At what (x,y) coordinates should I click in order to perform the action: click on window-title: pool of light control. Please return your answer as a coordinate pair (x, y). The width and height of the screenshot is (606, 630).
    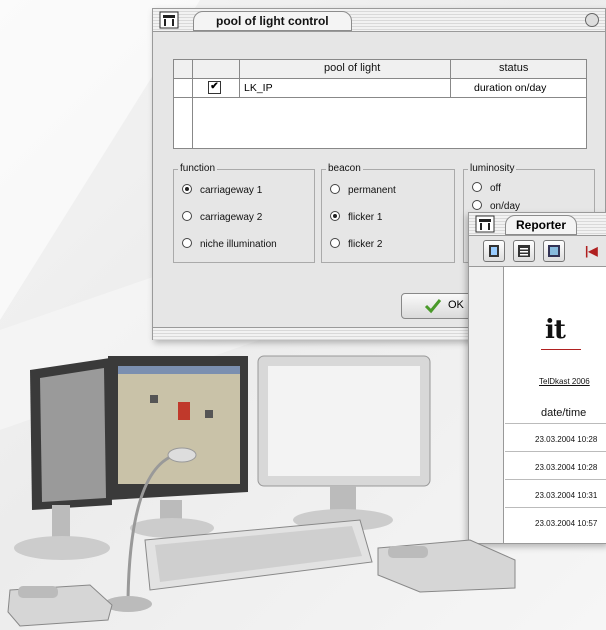
    Looking at the image, I should click on (272, 21).